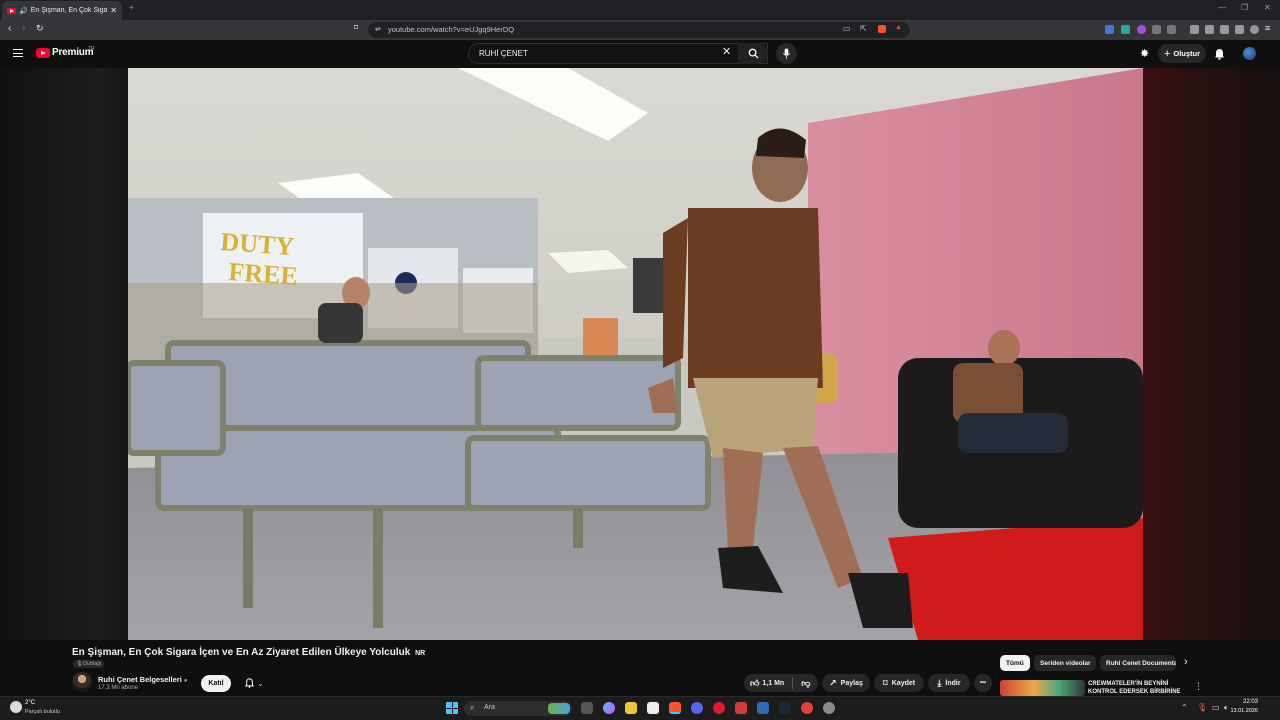  I want to click on extension-three-icon, so click(1141, 29).